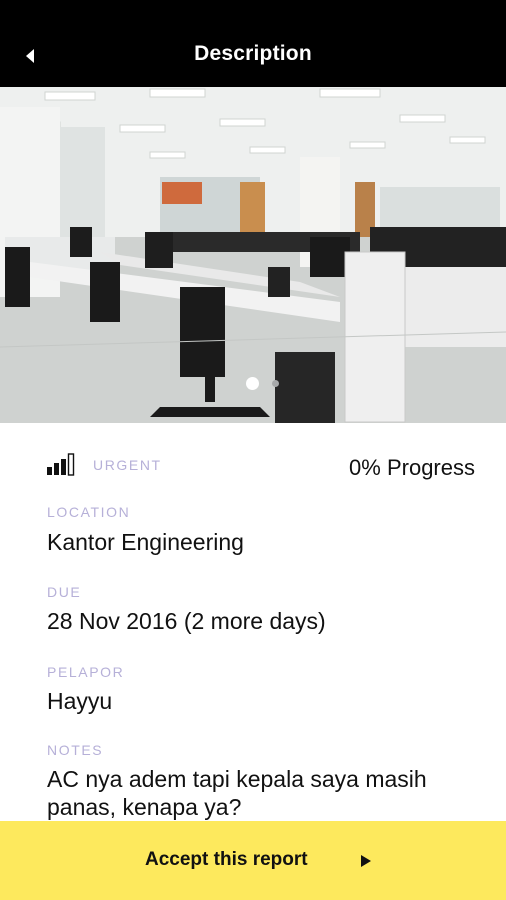 The height and width of the screenshot is (900, 506). I want to click on page-title: Description, so click(253, 53).